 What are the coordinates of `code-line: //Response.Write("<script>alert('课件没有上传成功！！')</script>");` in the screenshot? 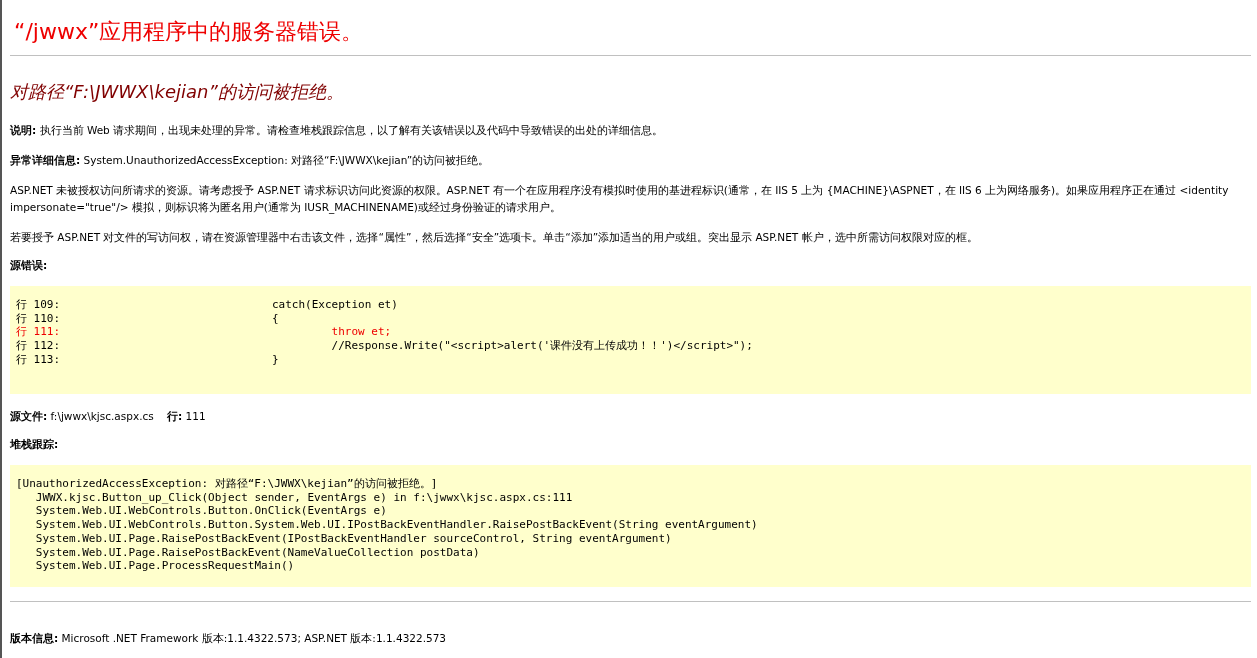 It's located at (542, 346).